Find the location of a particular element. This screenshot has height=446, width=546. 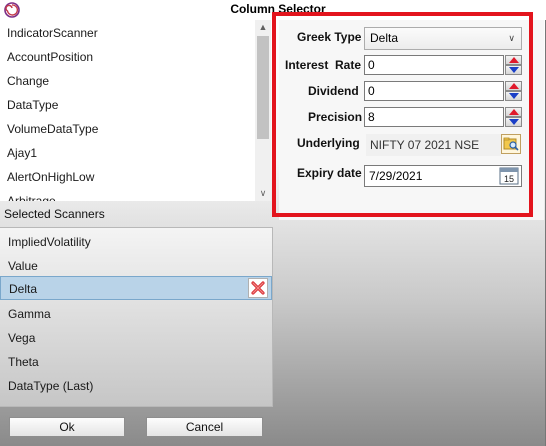

list-item: Change is located at coordinates (127, 81).